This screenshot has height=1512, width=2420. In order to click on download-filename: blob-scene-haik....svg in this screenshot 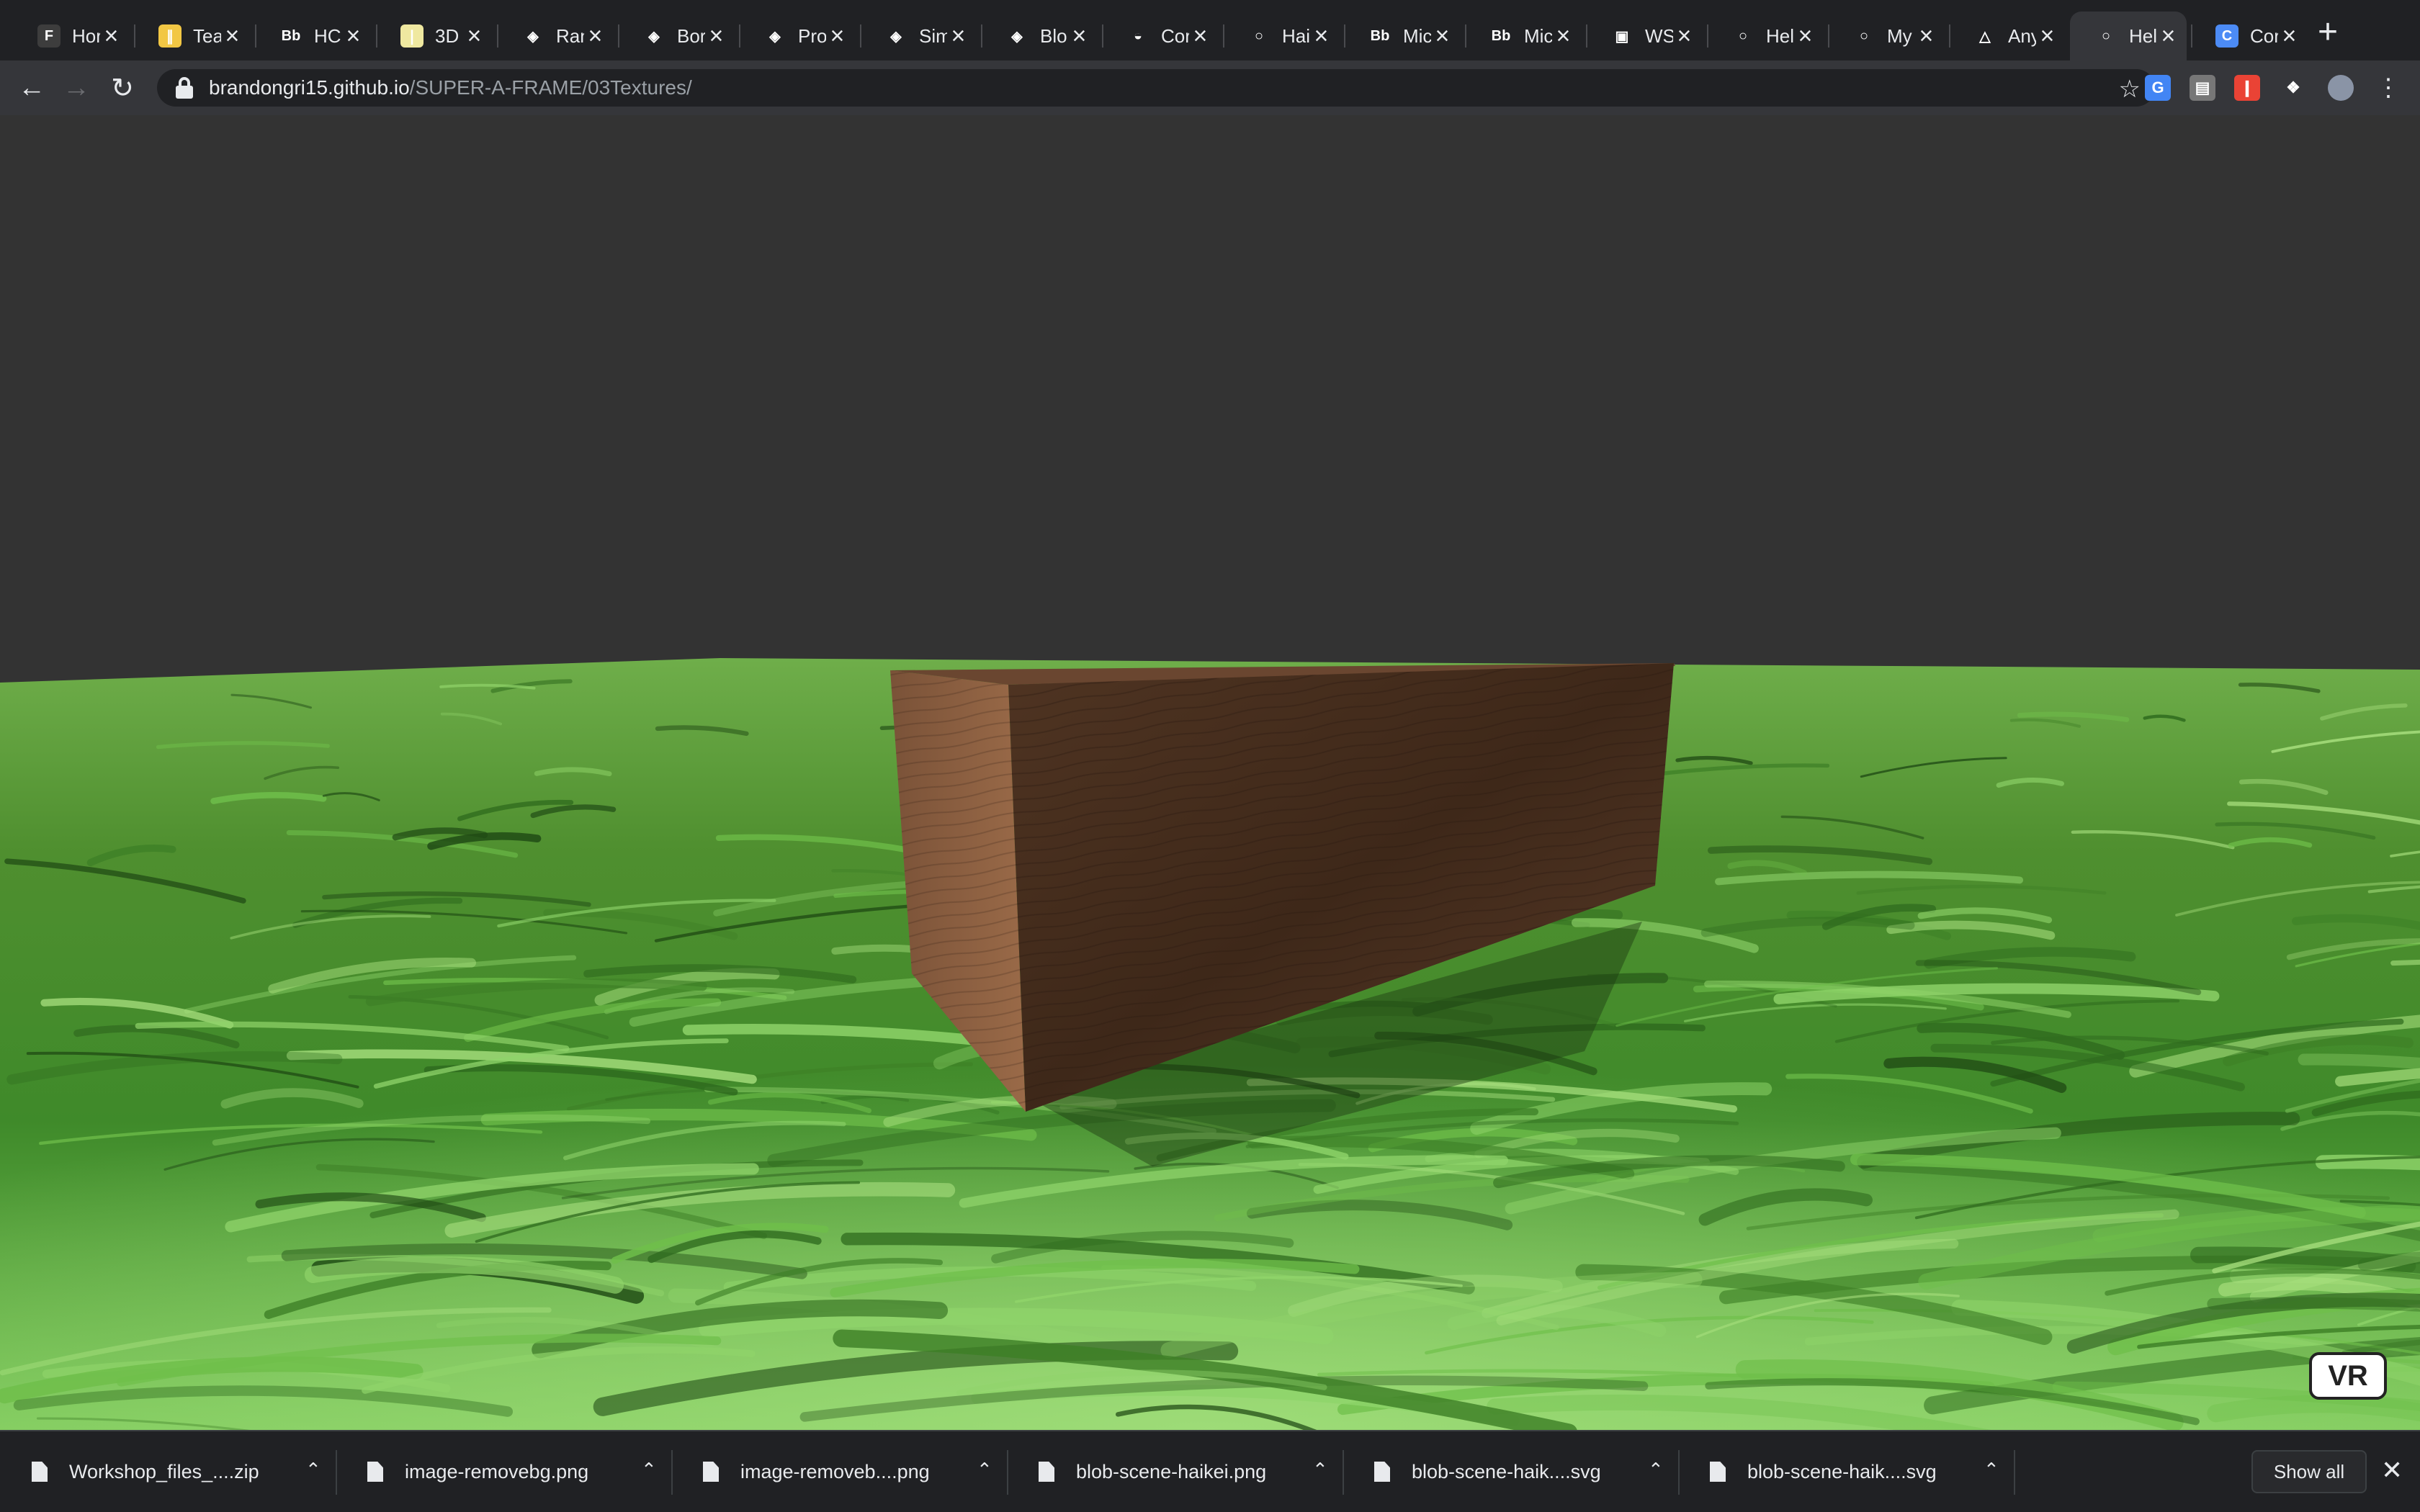, I will do `click(1506, 1471)`.